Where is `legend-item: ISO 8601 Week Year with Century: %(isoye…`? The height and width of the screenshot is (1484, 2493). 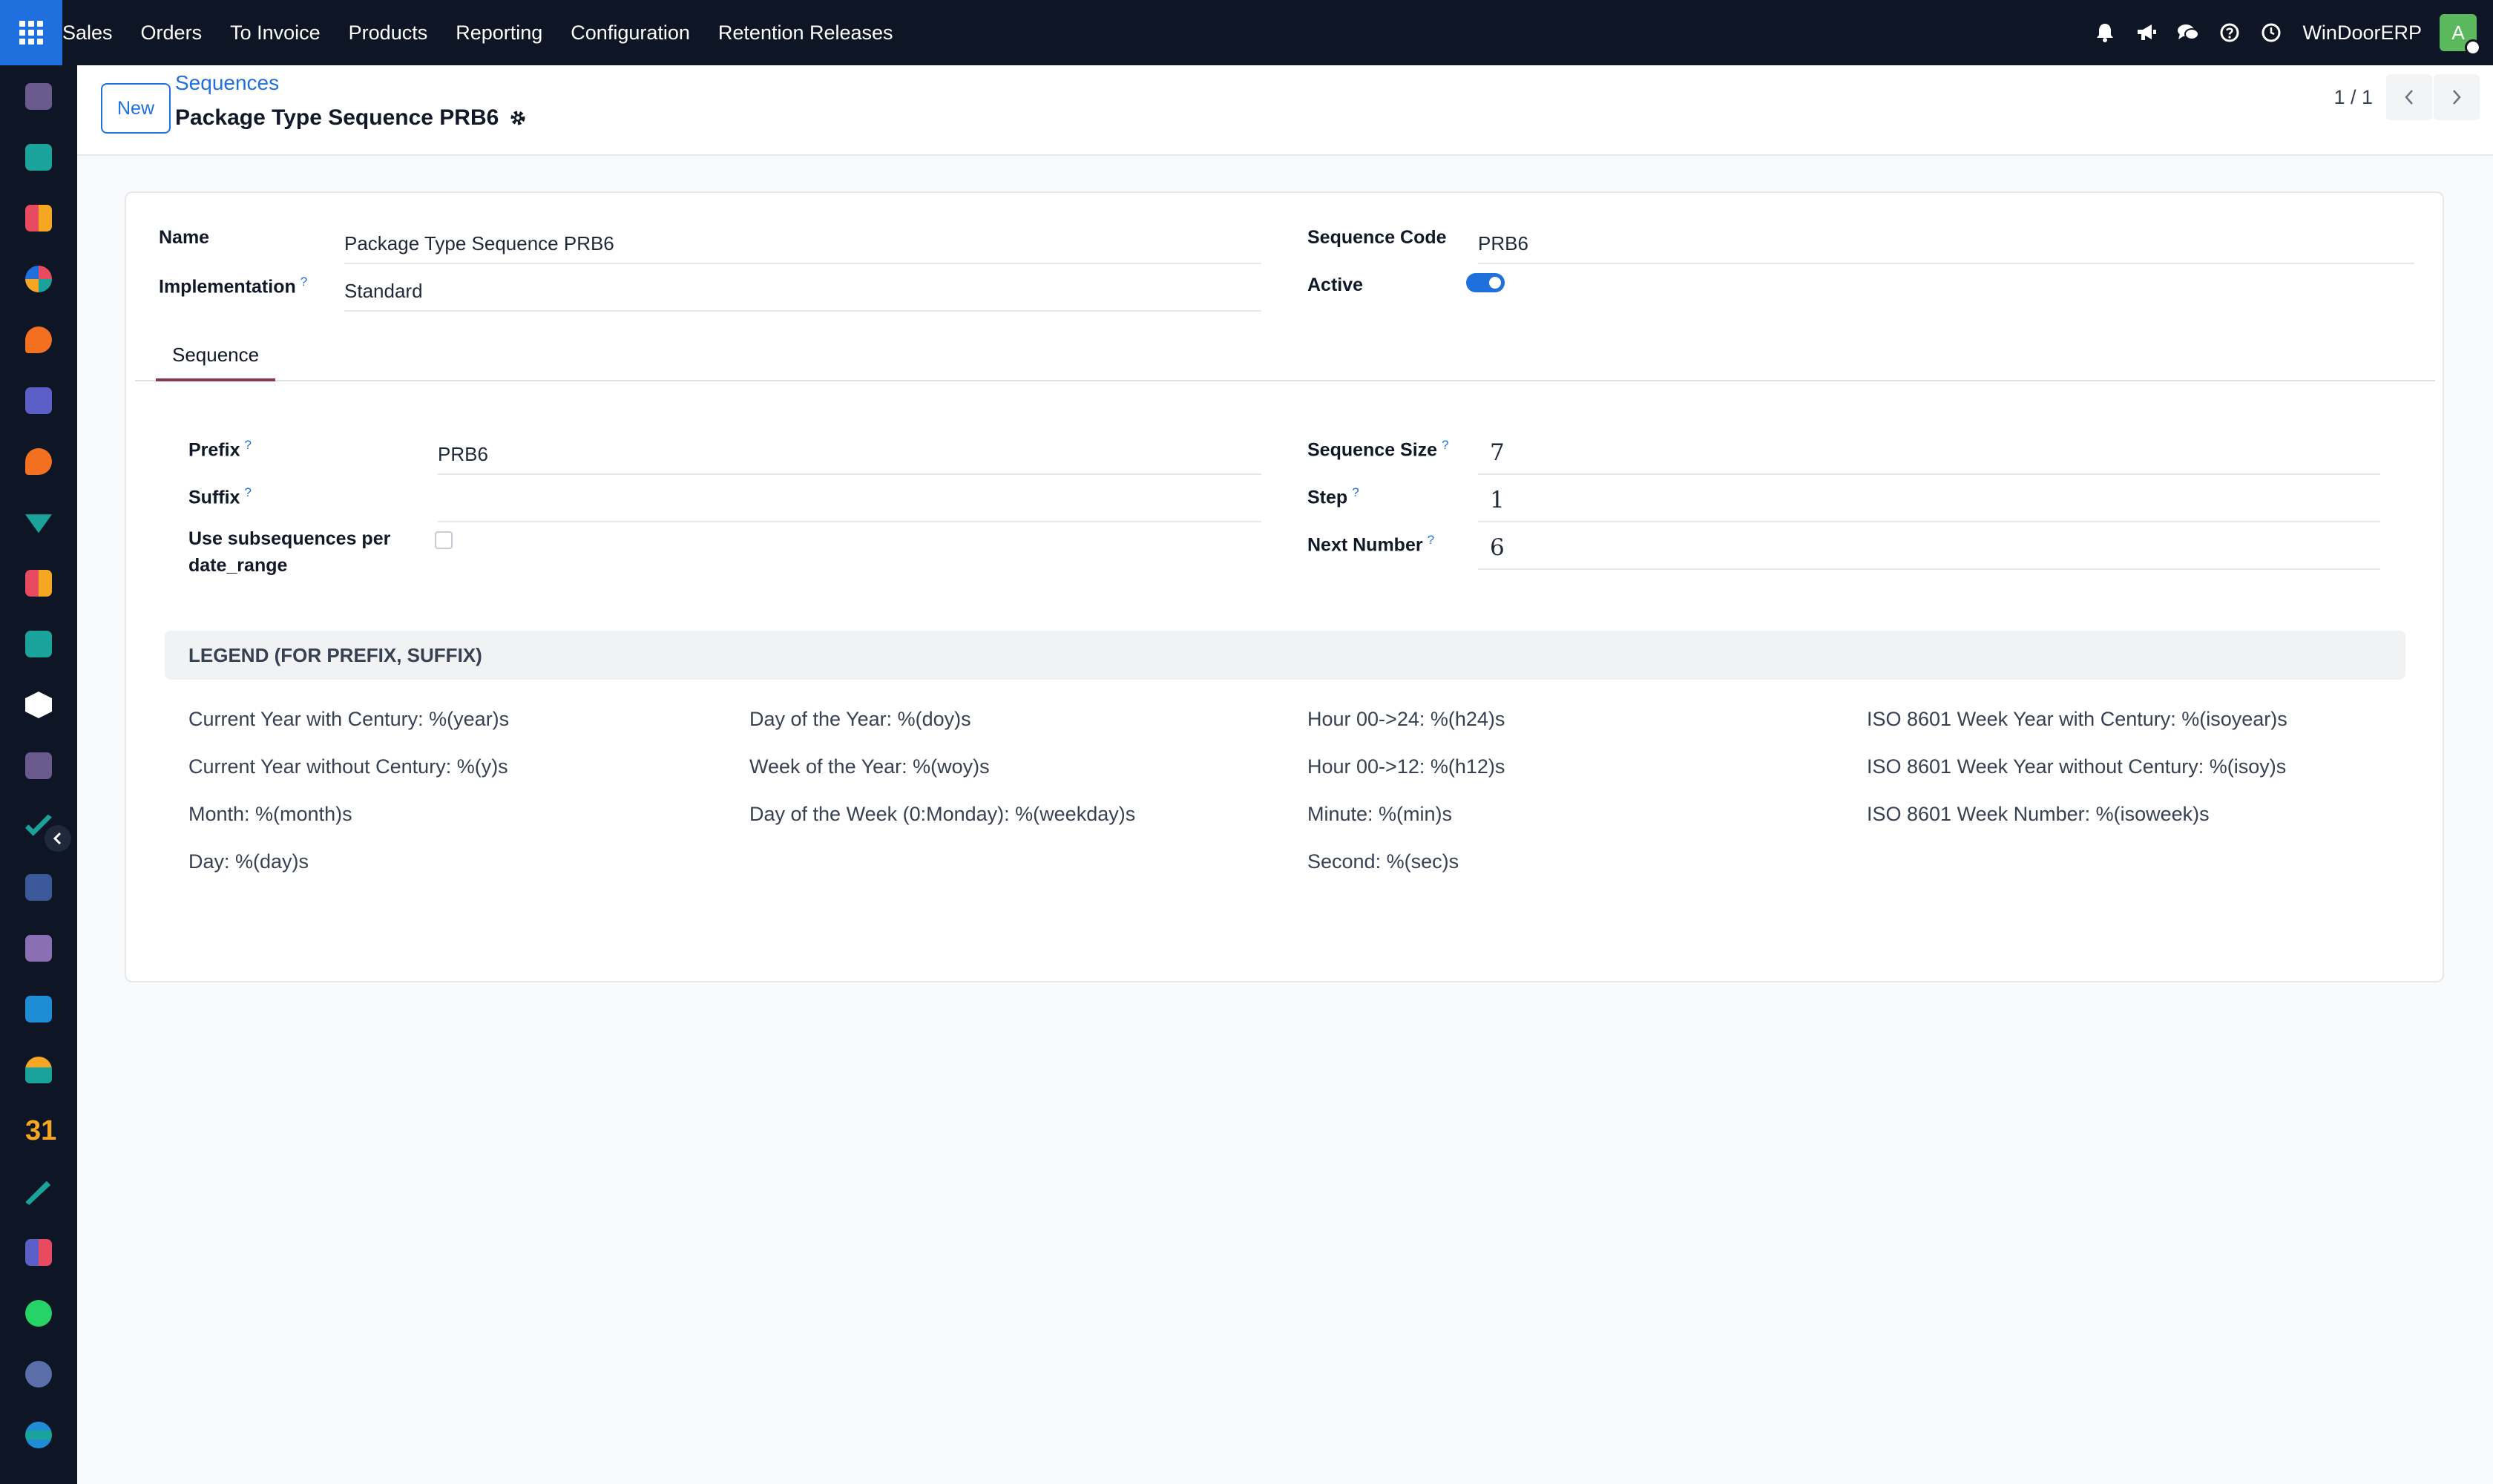
legend-item: ISO 8601 Week Year with Century: %(isoye… is located at coordinates (2077, 719).